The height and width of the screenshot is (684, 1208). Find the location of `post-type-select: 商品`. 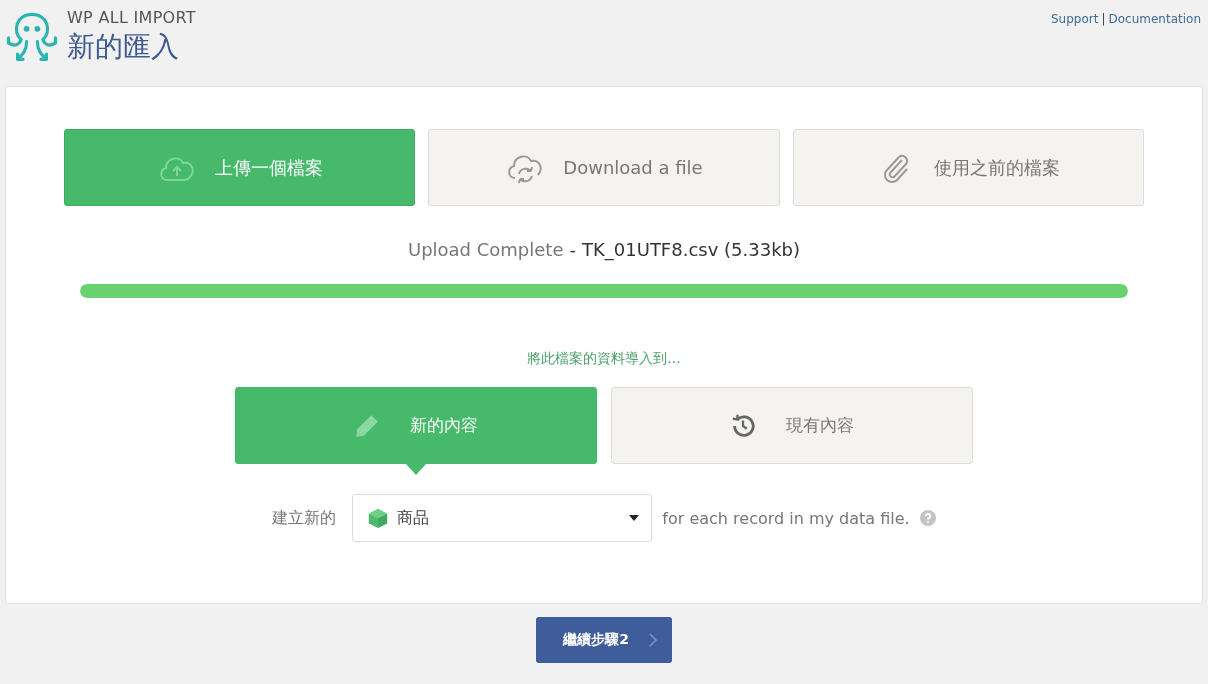

post-type-select: 商品 is located at coordinates (502, 518).